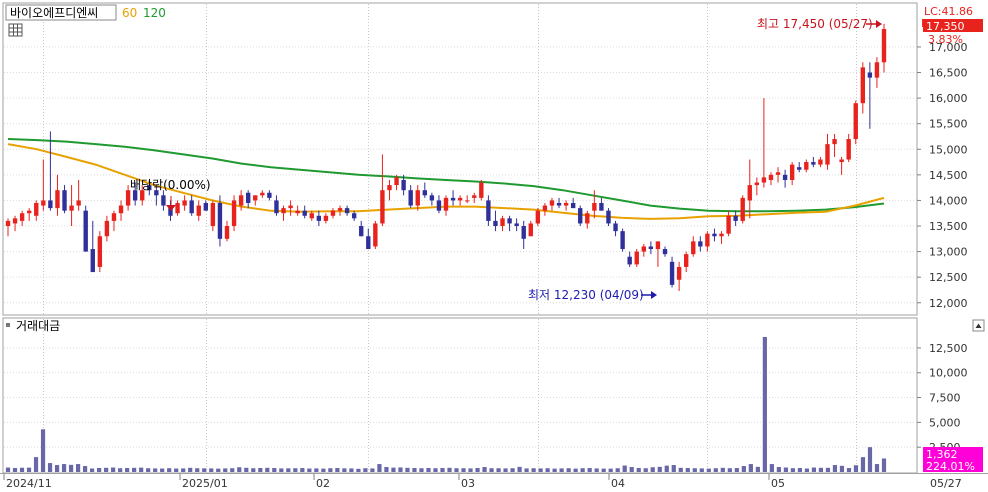 The image size is (988, 492). What do you see at coordinates (948, 348) in the screenshot?
I see `volume-tick-label: 12,500` at bounding box center [948, 348].